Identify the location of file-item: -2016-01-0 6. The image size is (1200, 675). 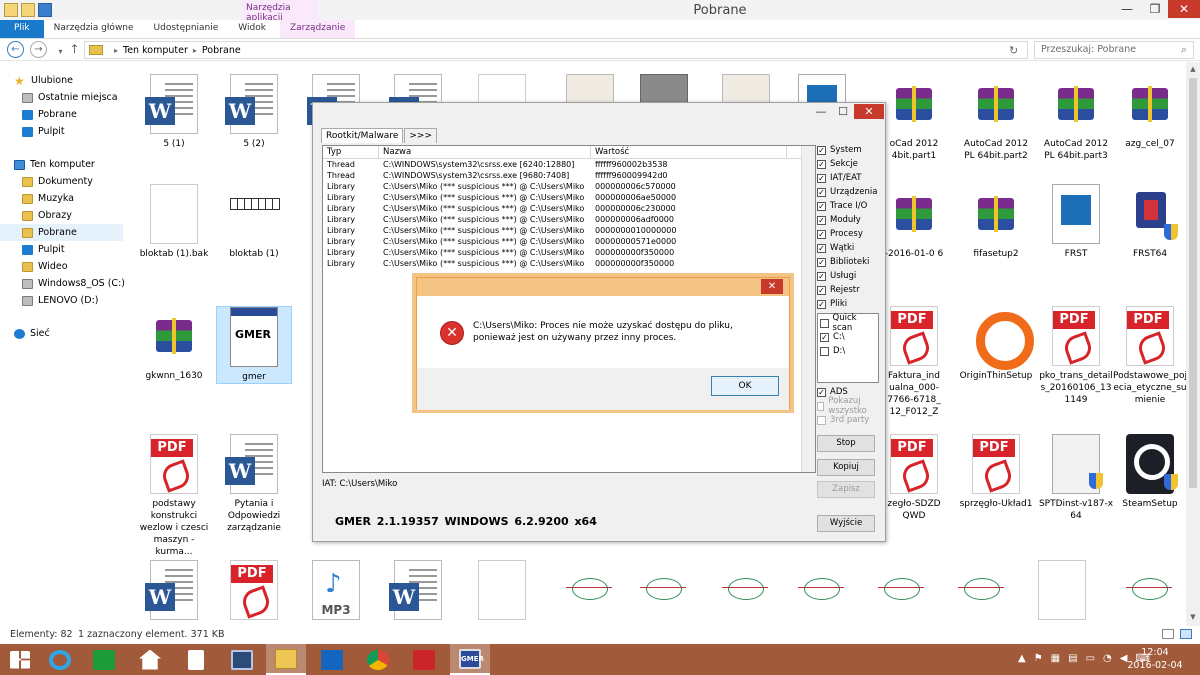
(914, 222).